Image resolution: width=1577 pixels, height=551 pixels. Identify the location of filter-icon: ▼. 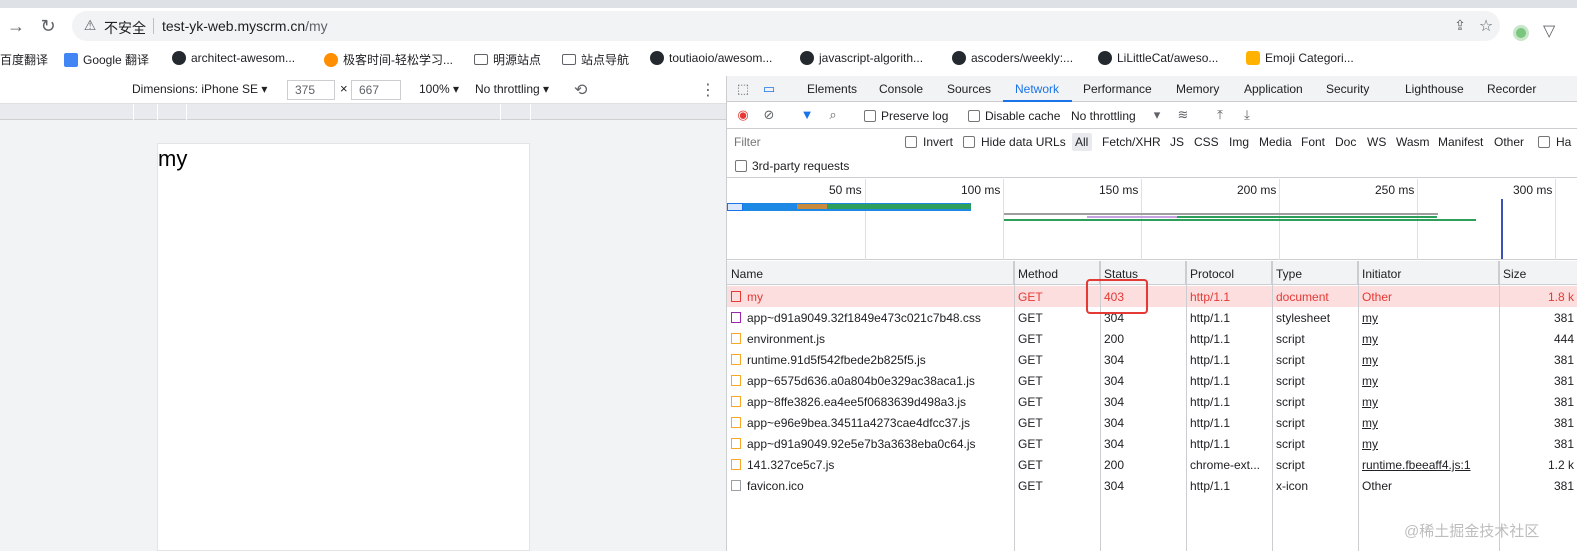
(807, 115).